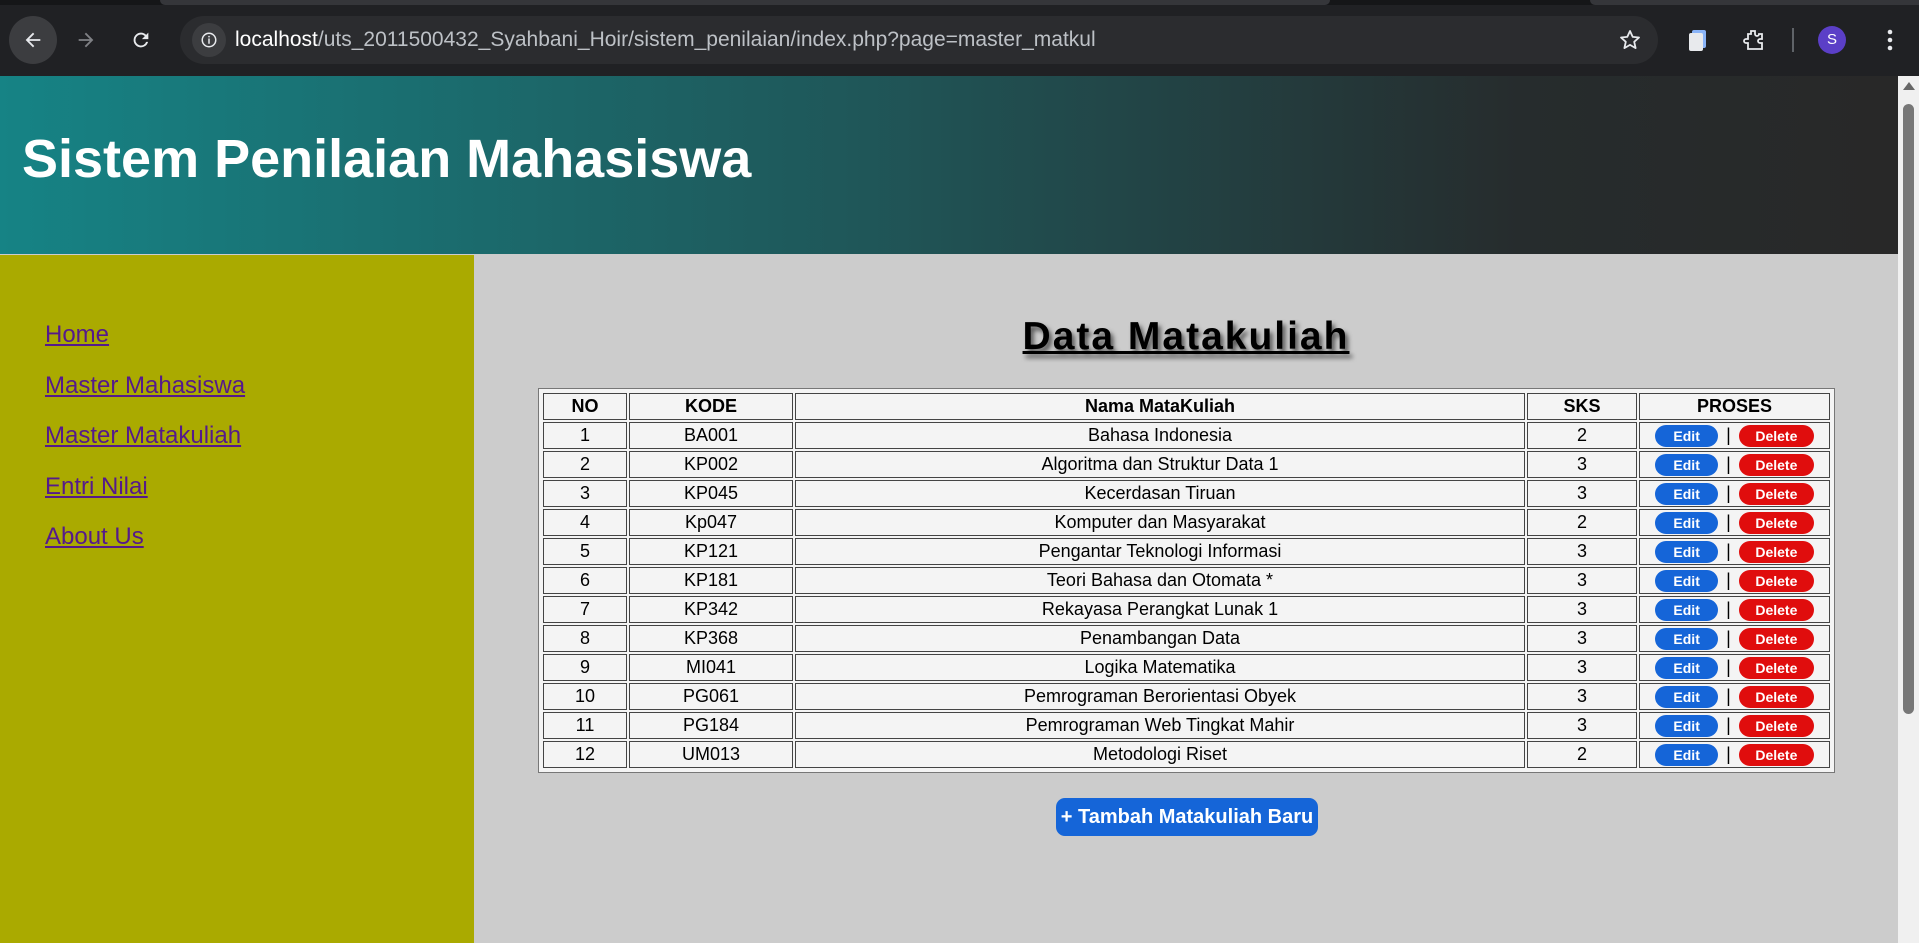 Image resolution: width=1919 pixels, height=943 pixels. I want to click on column-header-proses: PROSES, so click(1734, 406).